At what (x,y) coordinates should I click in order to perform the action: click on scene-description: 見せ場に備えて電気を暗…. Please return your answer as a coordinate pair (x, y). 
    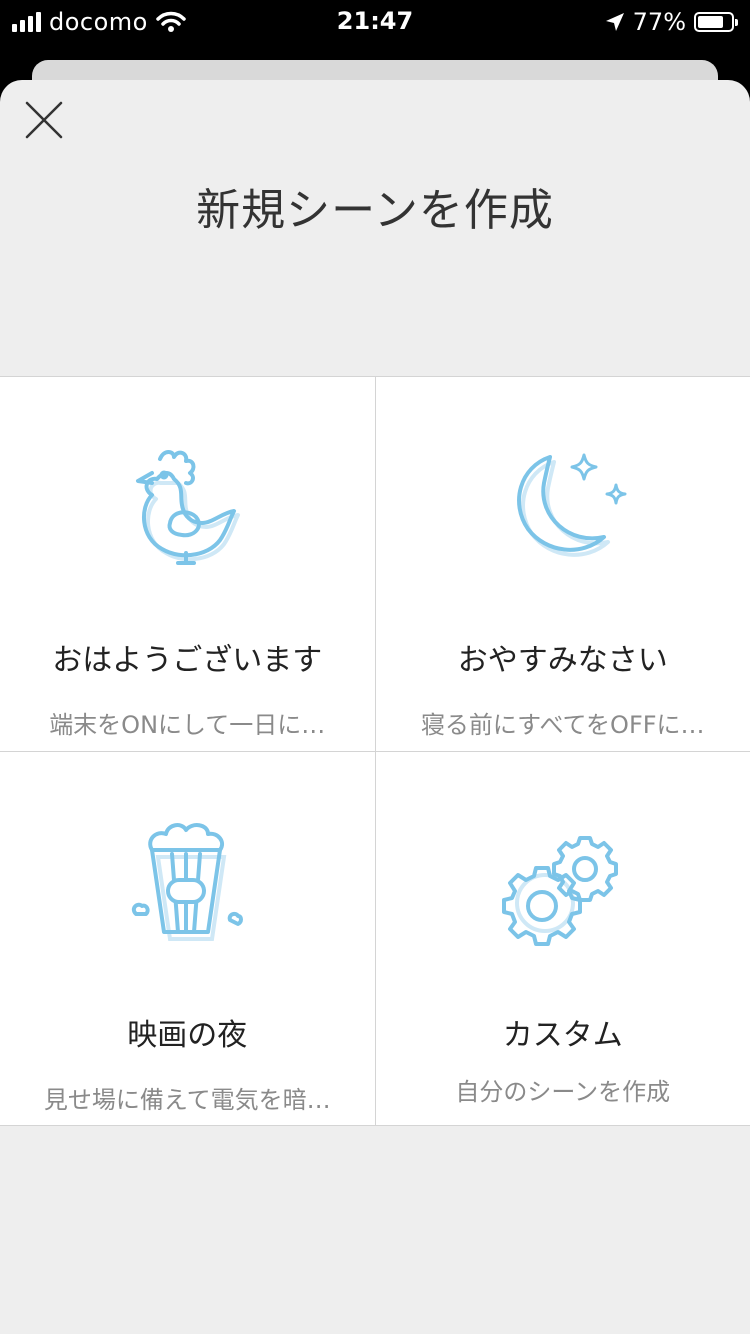
    Looking at the image, I should click on (187, 1099).